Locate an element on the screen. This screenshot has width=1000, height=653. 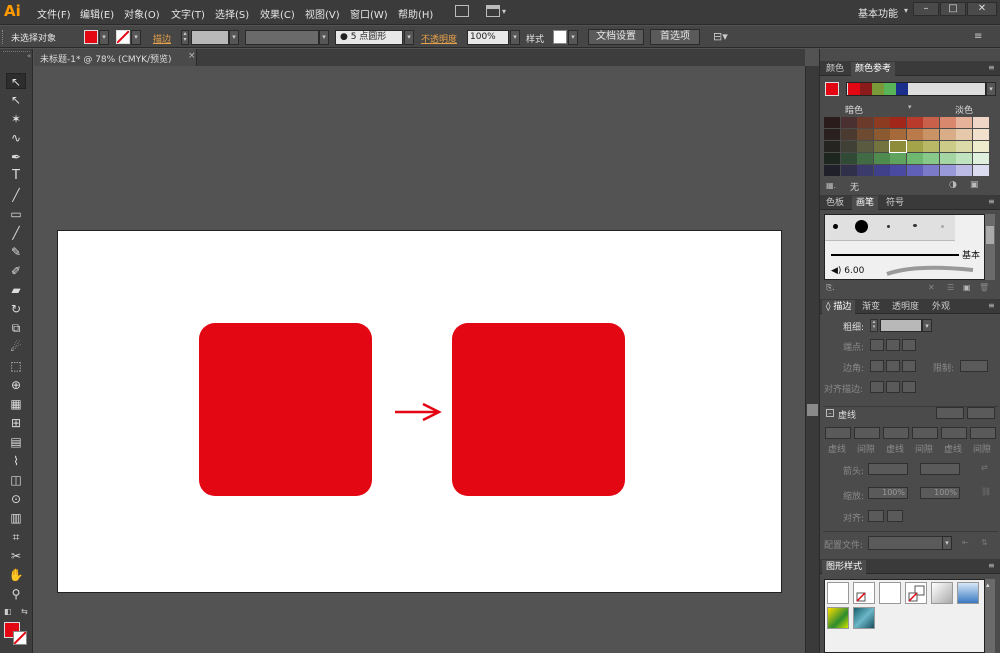
flip-across-icon: ⇅ is located at coordinates (984, 542).